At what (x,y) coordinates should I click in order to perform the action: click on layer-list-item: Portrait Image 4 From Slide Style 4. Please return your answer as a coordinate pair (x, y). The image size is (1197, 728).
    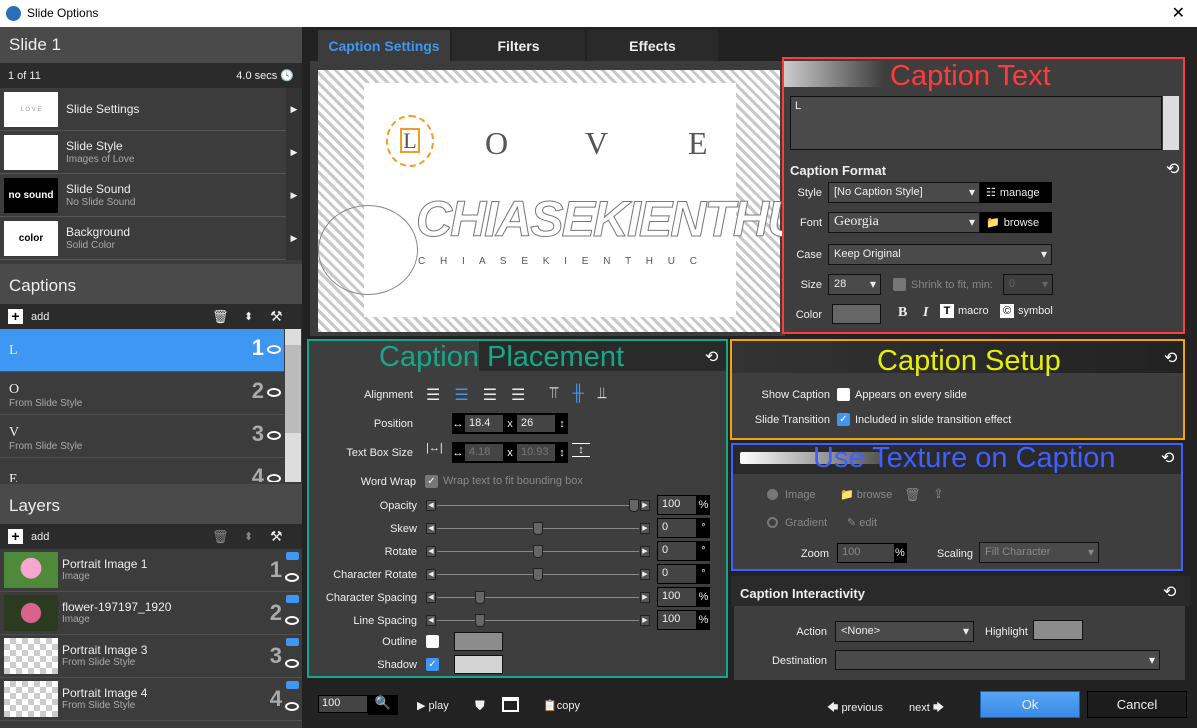
    Looking at the image, I should click on (151, 699).